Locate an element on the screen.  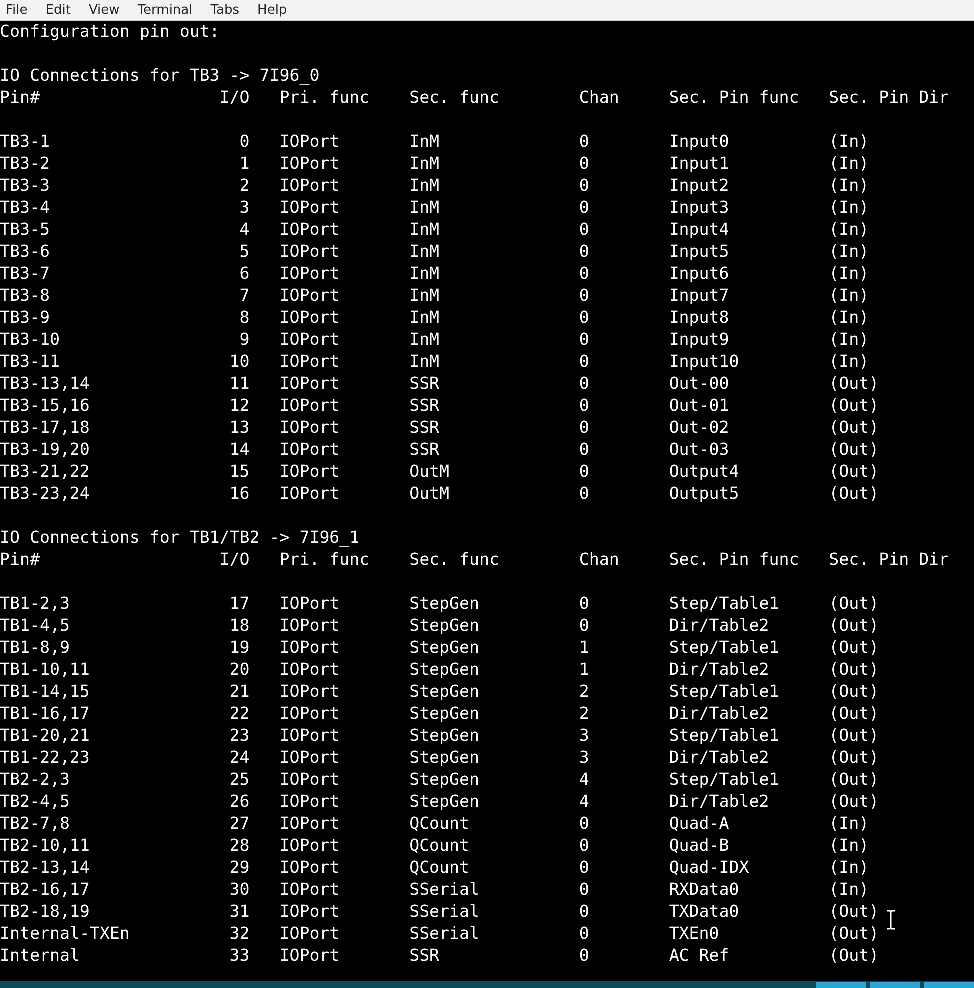
pin-cell-text: Internal-TXEn is located at coordinates (65, 934).